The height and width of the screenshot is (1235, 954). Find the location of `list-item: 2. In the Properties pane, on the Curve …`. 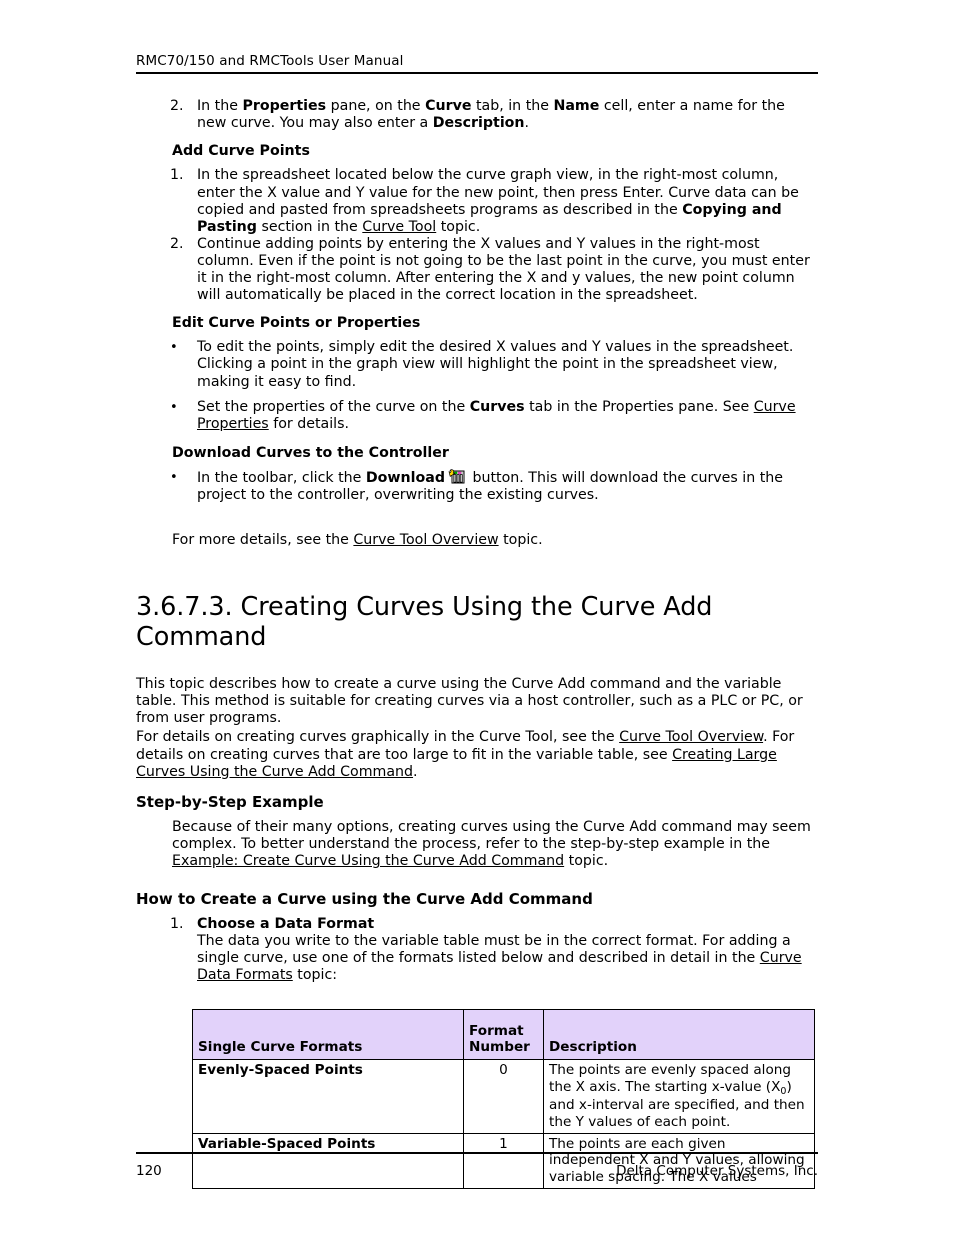

list-item: 2. In the Properties pane, on the Curve … is located at coordinates (477, 115).